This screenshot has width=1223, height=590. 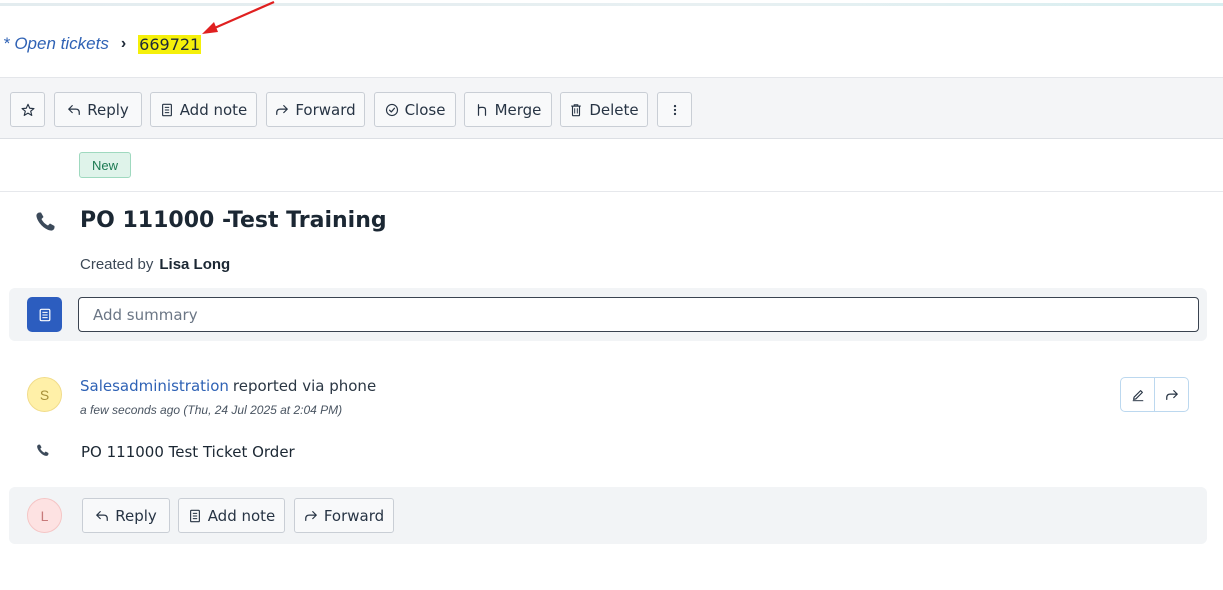 I want to click on document-icon, so click(x=44, y=314).